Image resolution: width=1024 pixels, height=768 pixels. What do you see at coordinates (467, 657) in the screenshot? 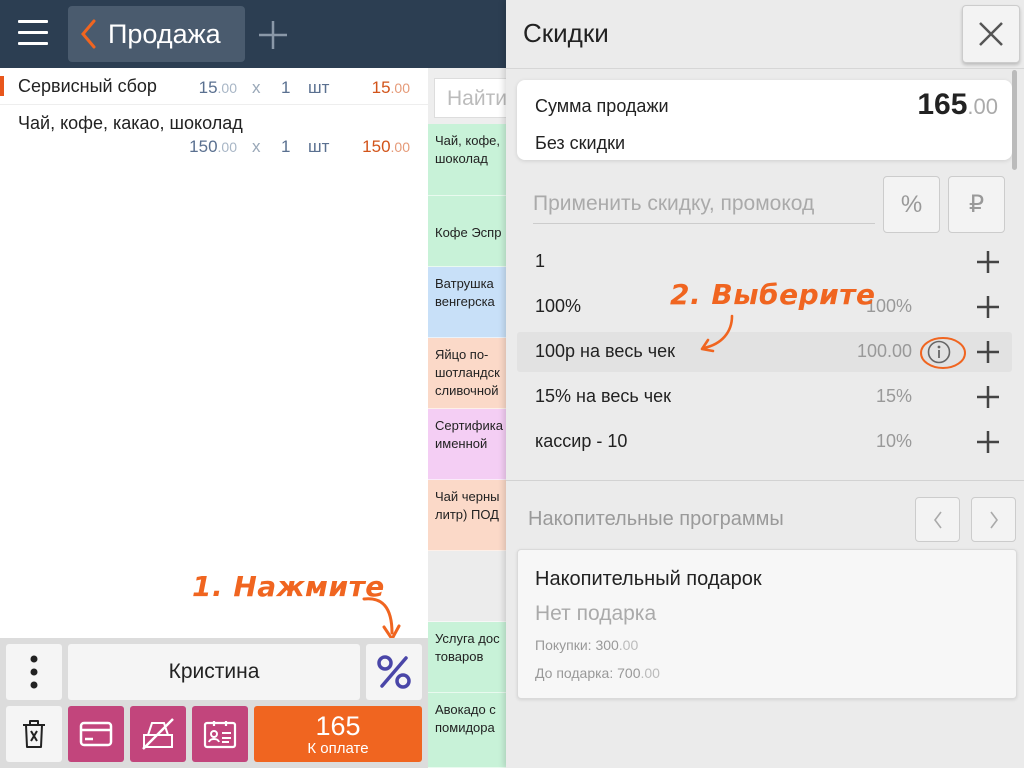
I see `product-tile: Услуга дос товаров` at bounding box center [467, 657].